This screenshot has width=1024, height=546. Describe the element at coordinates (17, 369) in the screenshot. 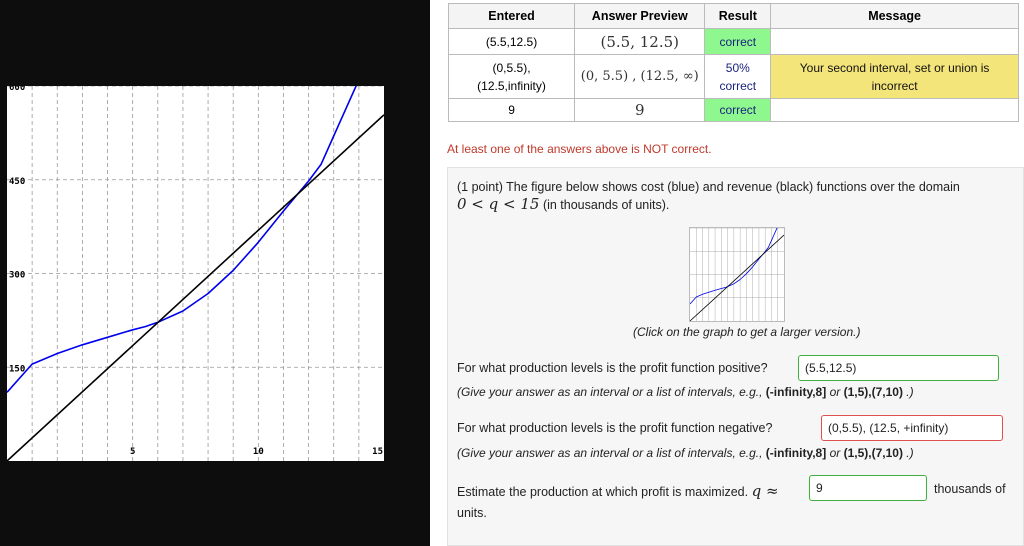

I see `y-tick-label: 150` at that location.